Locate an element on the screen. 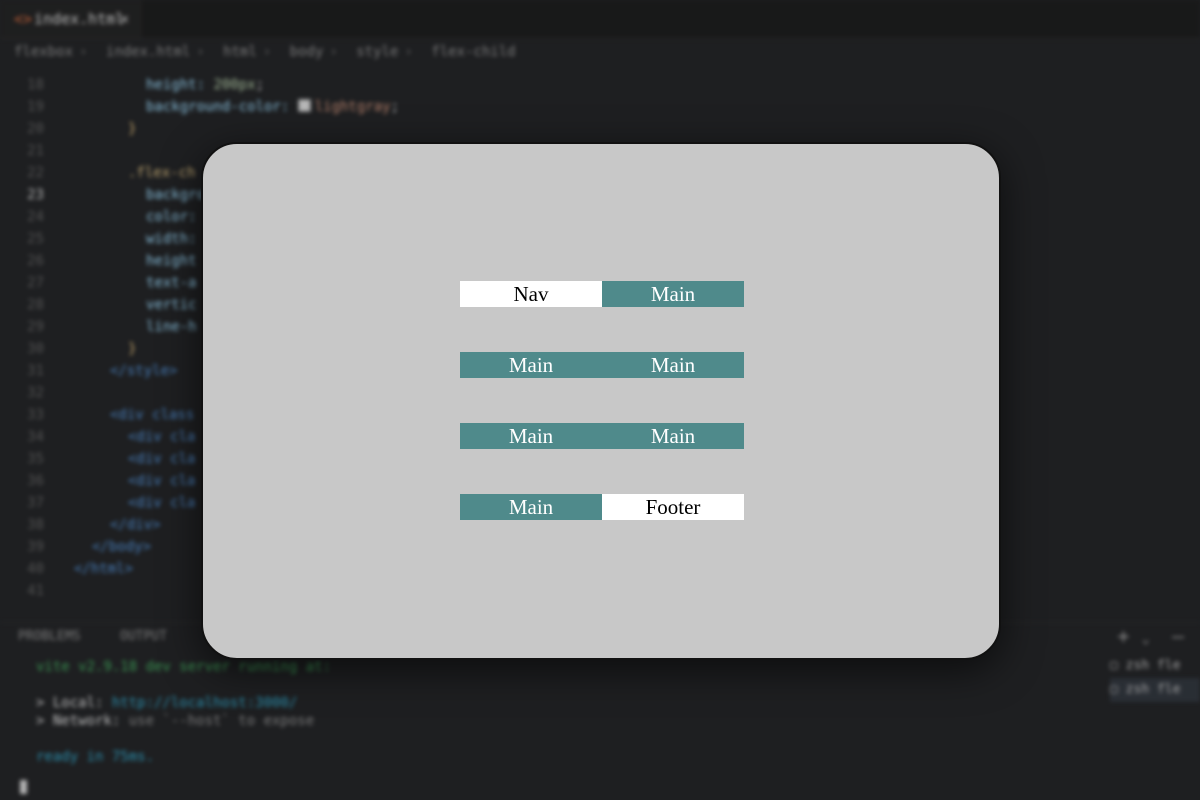 Image resolution: width=1200 pixels, height=800 pixels. flex-child-footer: Footer is located at coordinates (673, 507).